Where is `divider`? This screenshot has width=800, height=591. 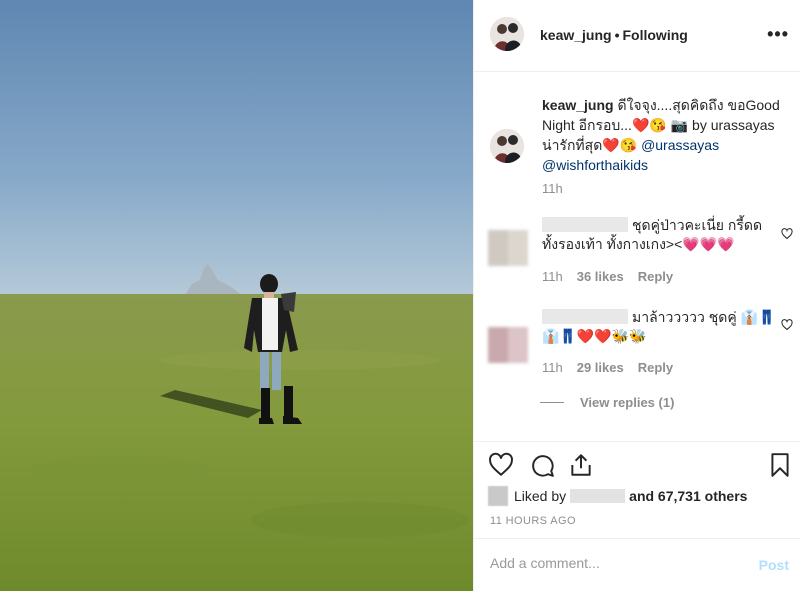
divider is located at coordinates (552, 402).